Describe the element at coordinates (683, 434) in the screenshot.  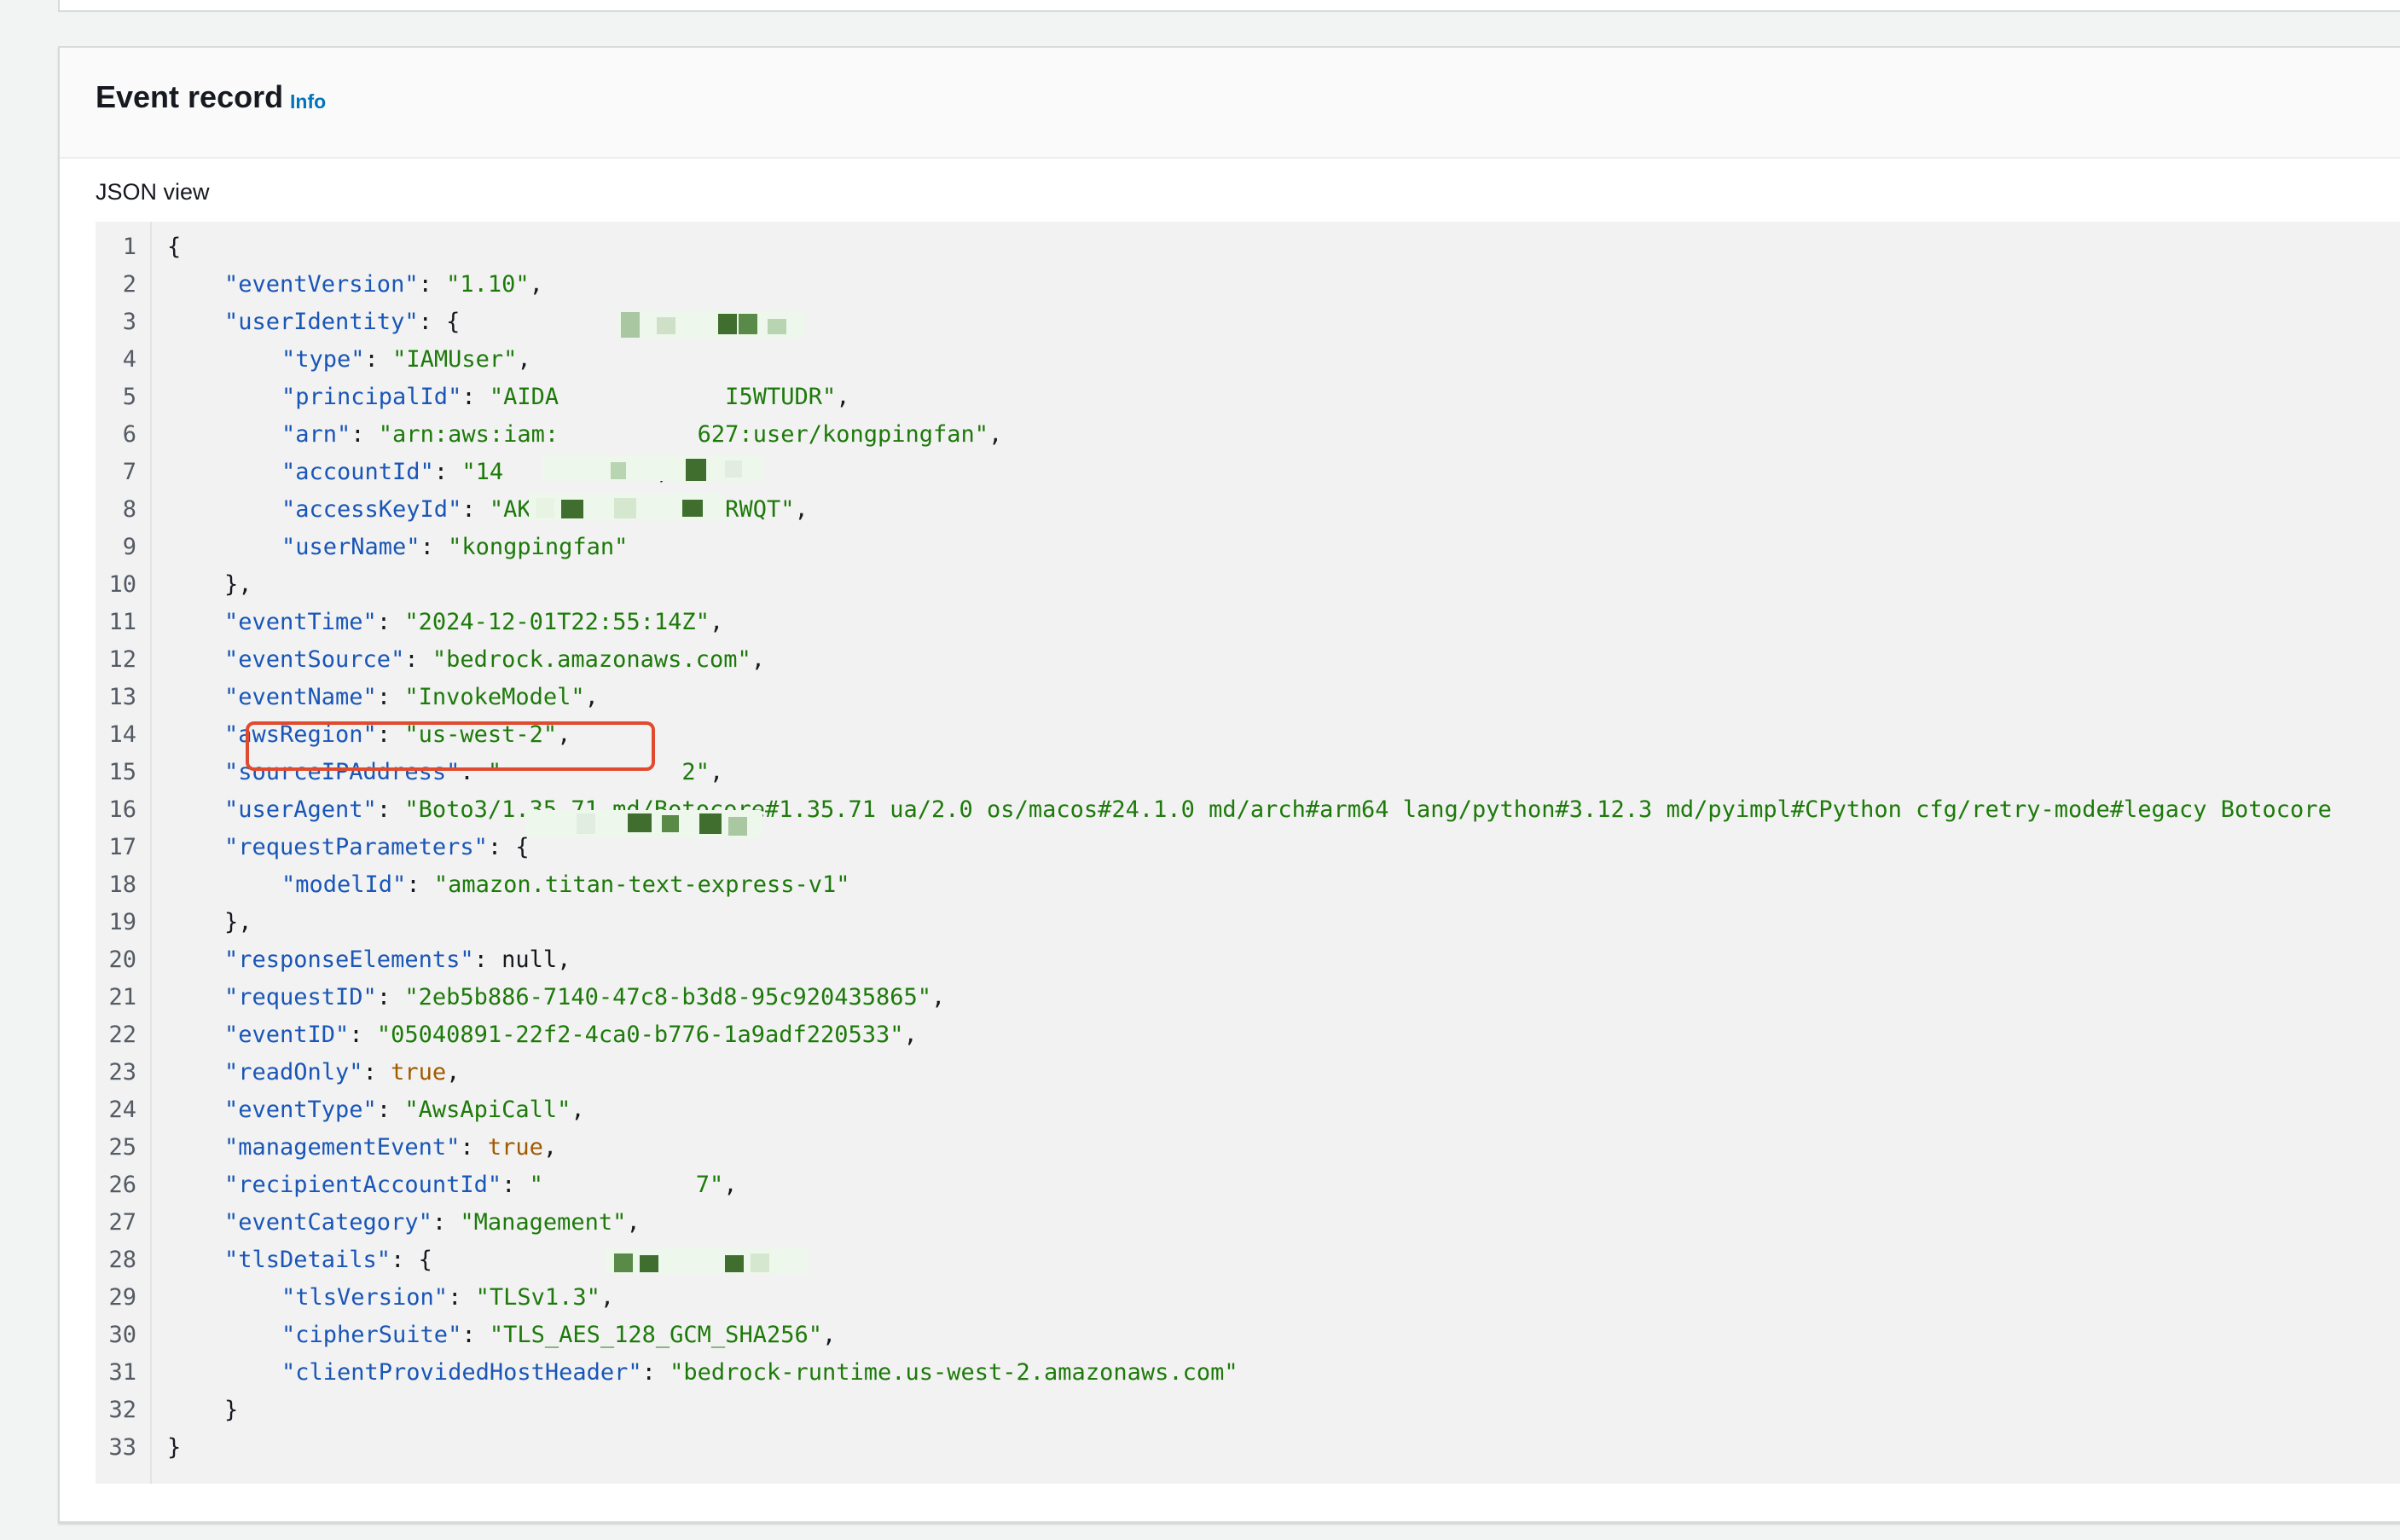
I see `json-string: "arn:aws:iam: 627:user/kongpingfan"` at that location.